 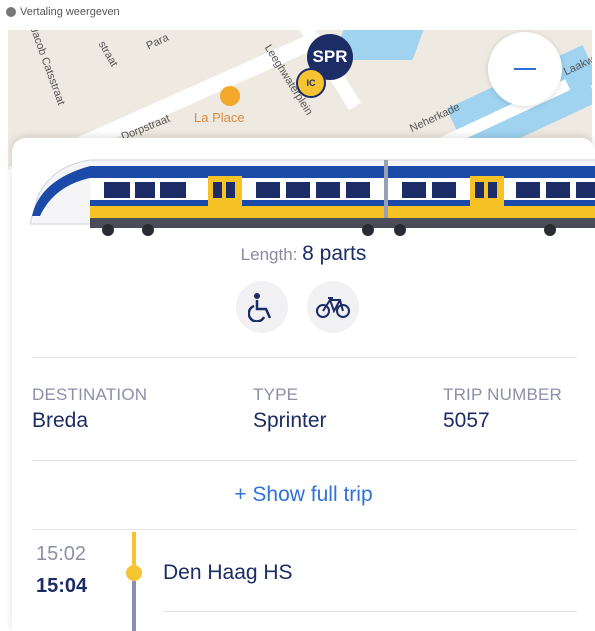 What do you see at coordinates (61, 554) in the screenshot?
I see `stop-scheduled-time: 15:02` at bounding box center [61, 554].